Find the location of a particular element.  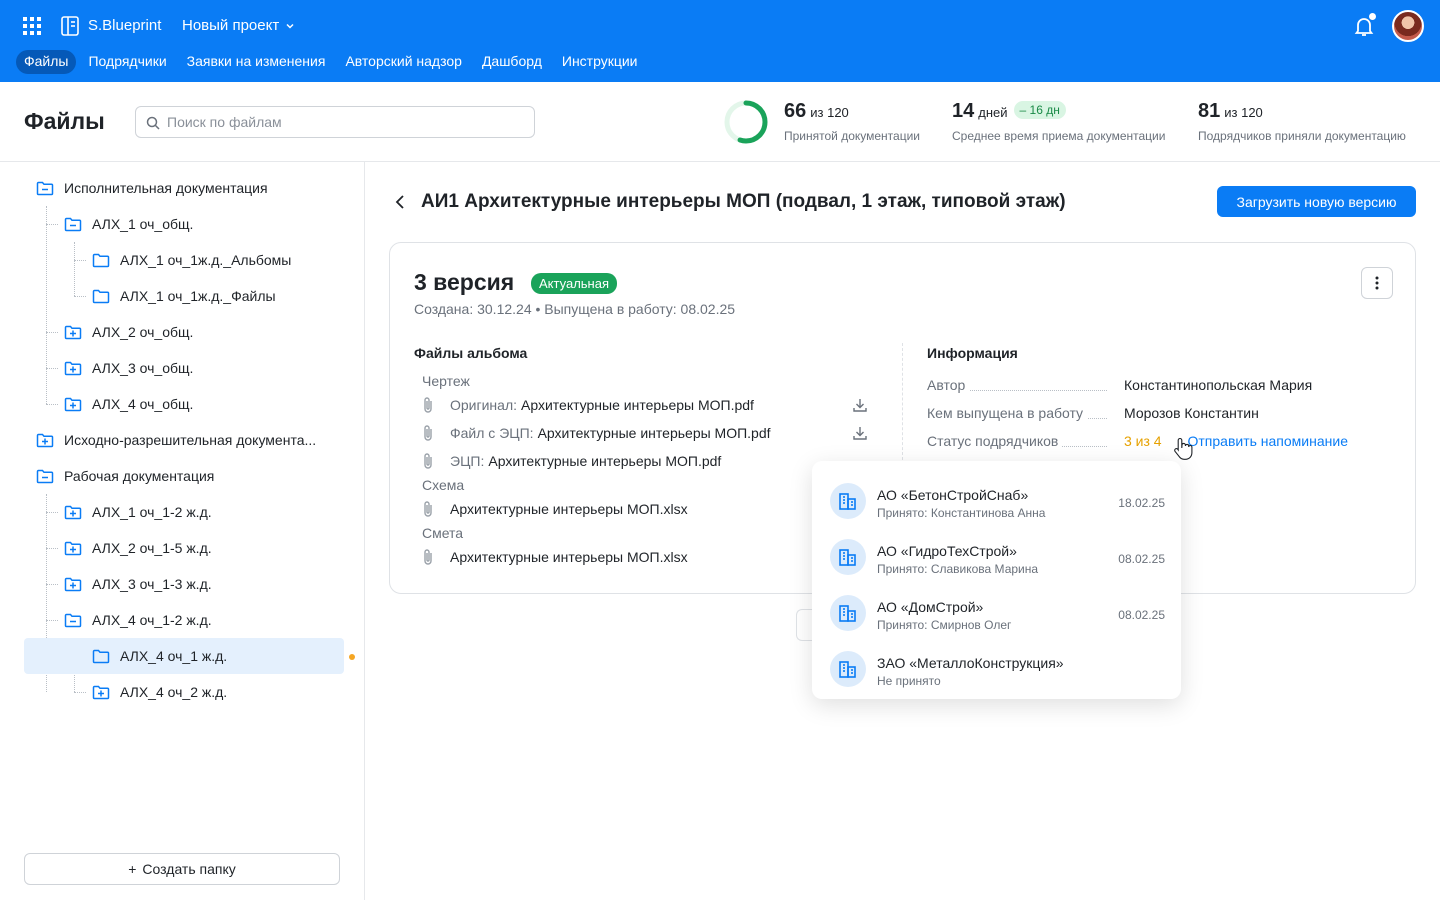

brand-name: S.Blueprint is located at coordinates (125, 25).